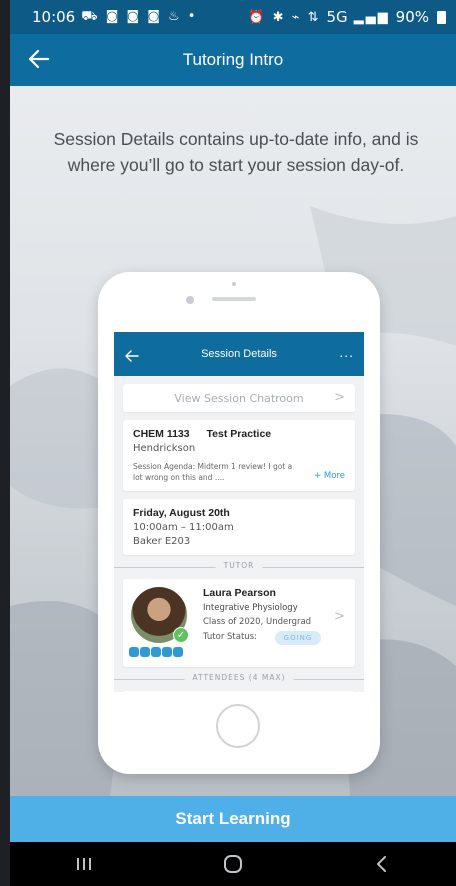  What do you see at coordinates (257, 622) in the screenshot?
I see `mockup-tutor-class: Class of 2020, Undergrad` at bounding box center [257, 622].